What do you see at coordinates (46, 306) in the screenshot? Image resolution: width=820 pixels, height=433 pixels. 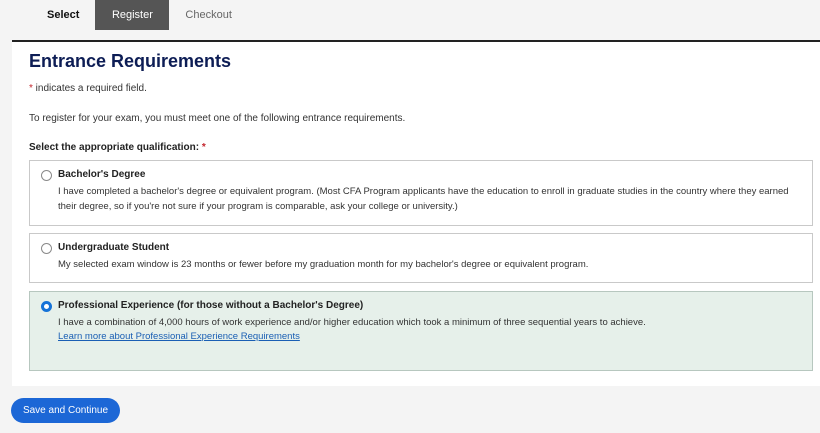 I see `radio-professional-experience` at bounding box center [46, 306].